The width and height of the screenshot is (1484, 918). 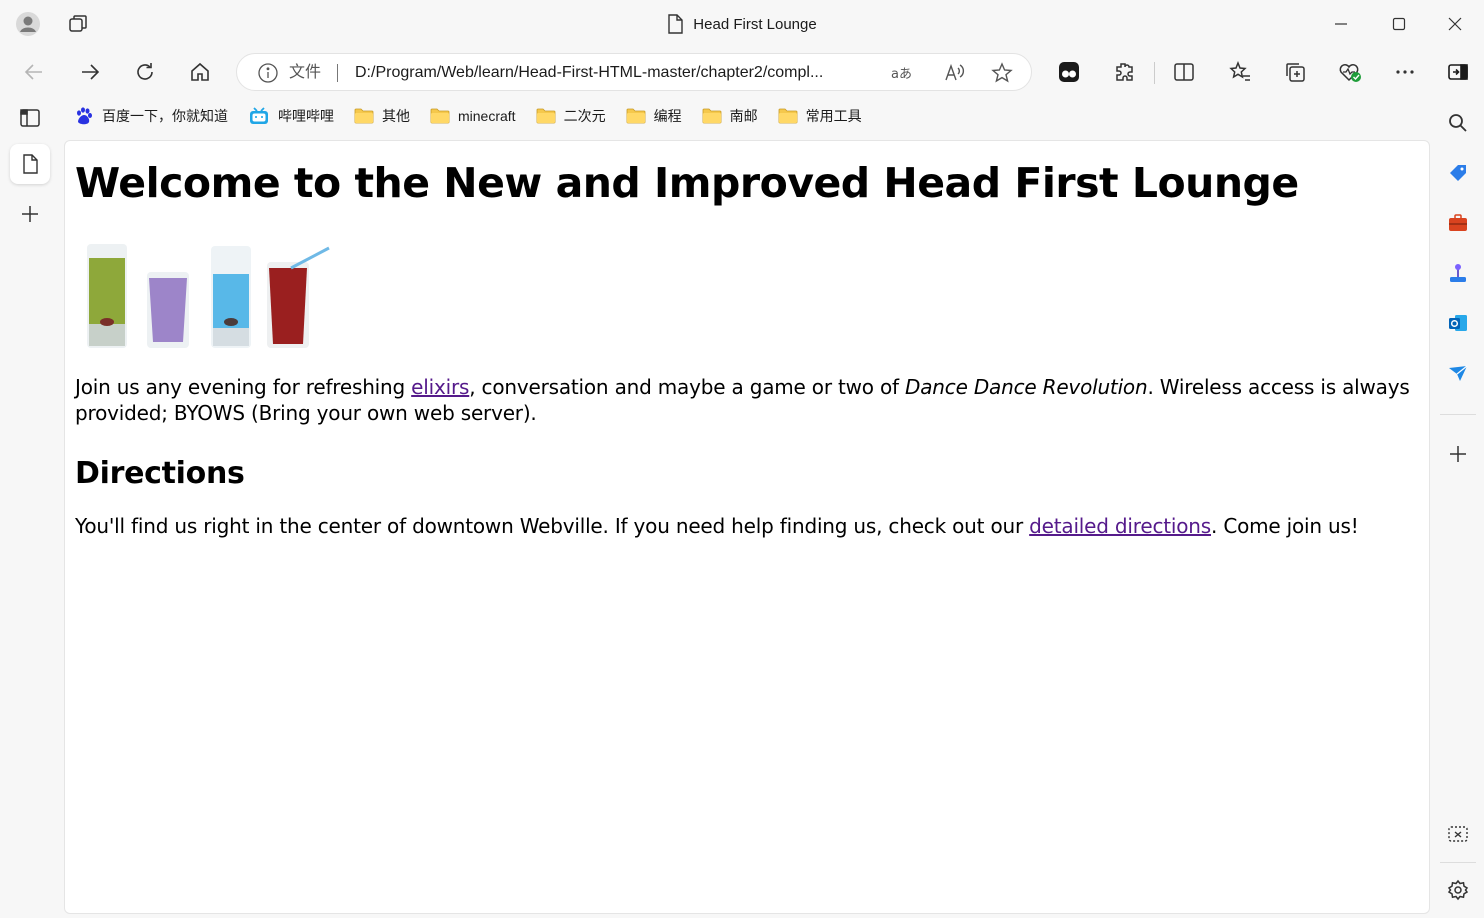 What do you see at coordinates (743, 116) in the screenshot?
I see `favorite-label: 南邮` at bounding box center [743, 116].